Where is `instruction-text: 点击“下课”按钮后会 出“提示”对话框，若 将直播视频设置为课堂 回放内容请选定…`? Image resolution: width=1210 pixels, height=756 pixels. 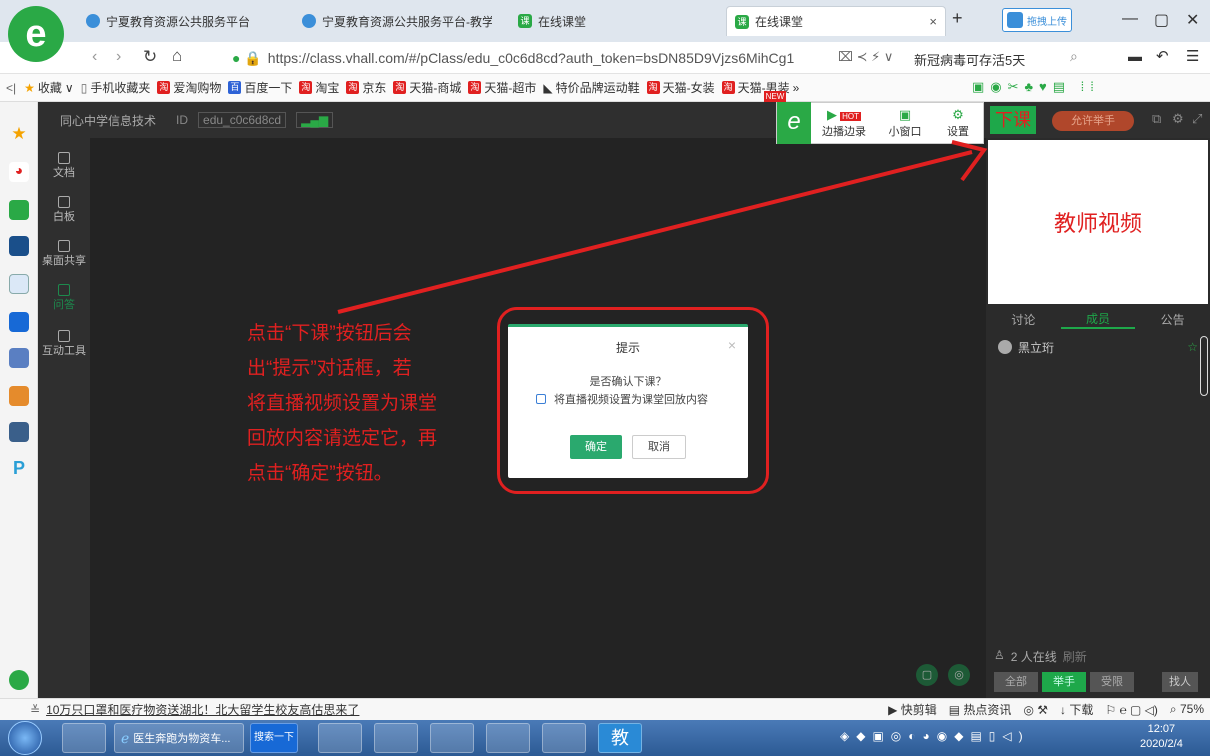 instruction-text: 点击“下课”按钮后会 出“提示”对话框，若 将直播视频设置为课堂 回放内容请选定… is located at coordinates (377, 403).